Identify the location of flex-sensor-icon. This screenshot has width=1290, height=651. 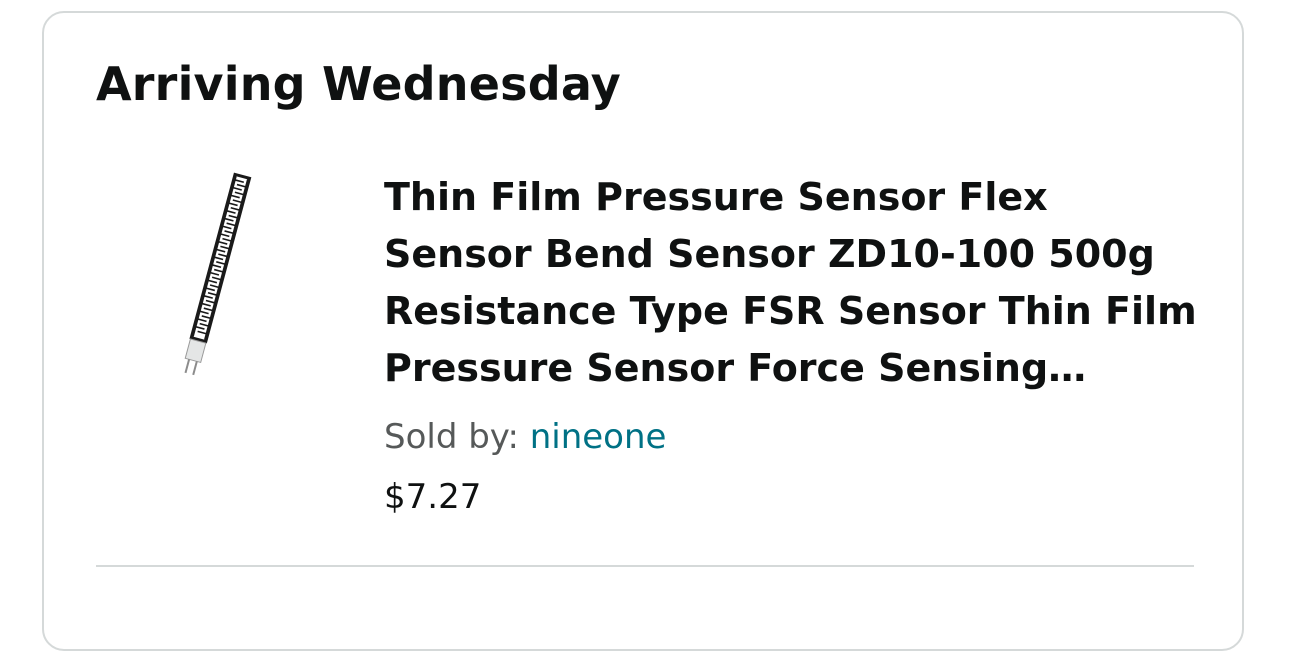
(218, 274).